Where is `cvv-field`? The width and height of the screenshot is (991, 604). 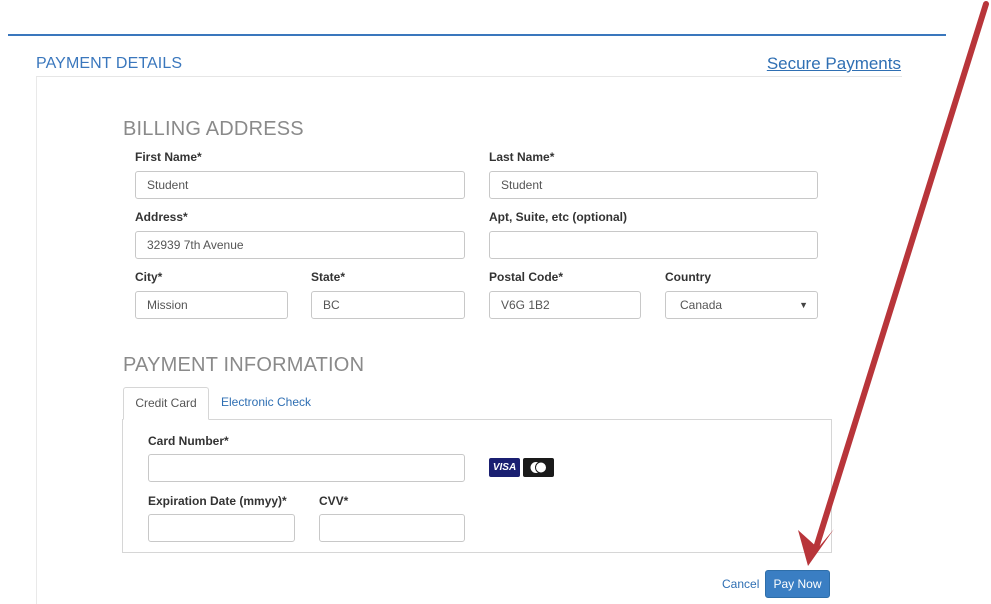
cvv-field is located at coordinates (392, 528).